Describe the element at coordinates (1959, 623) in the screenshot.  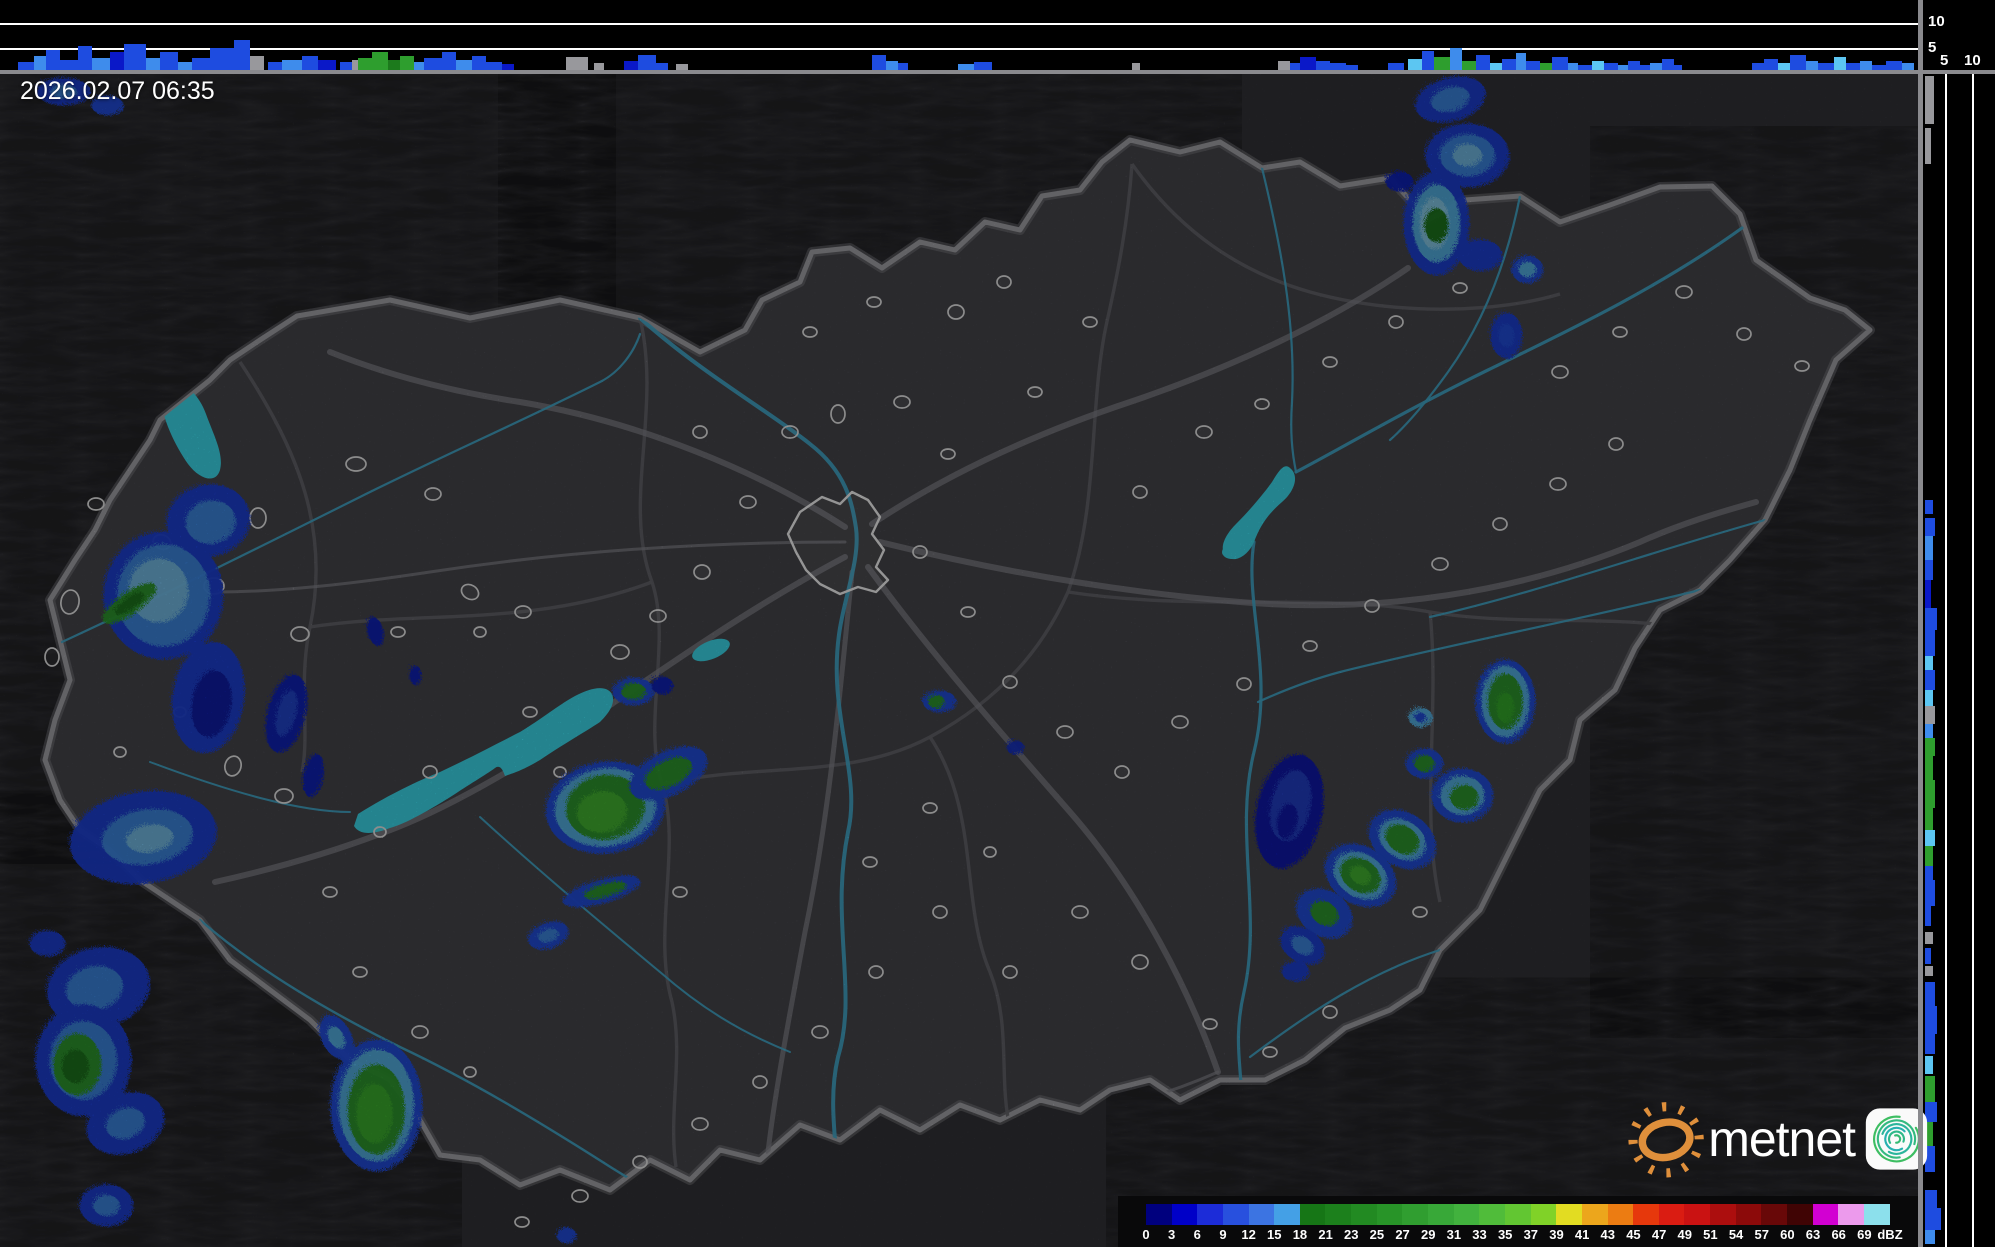
I see `vmax-right-projection-panel: 10 5 5 10` at that location.